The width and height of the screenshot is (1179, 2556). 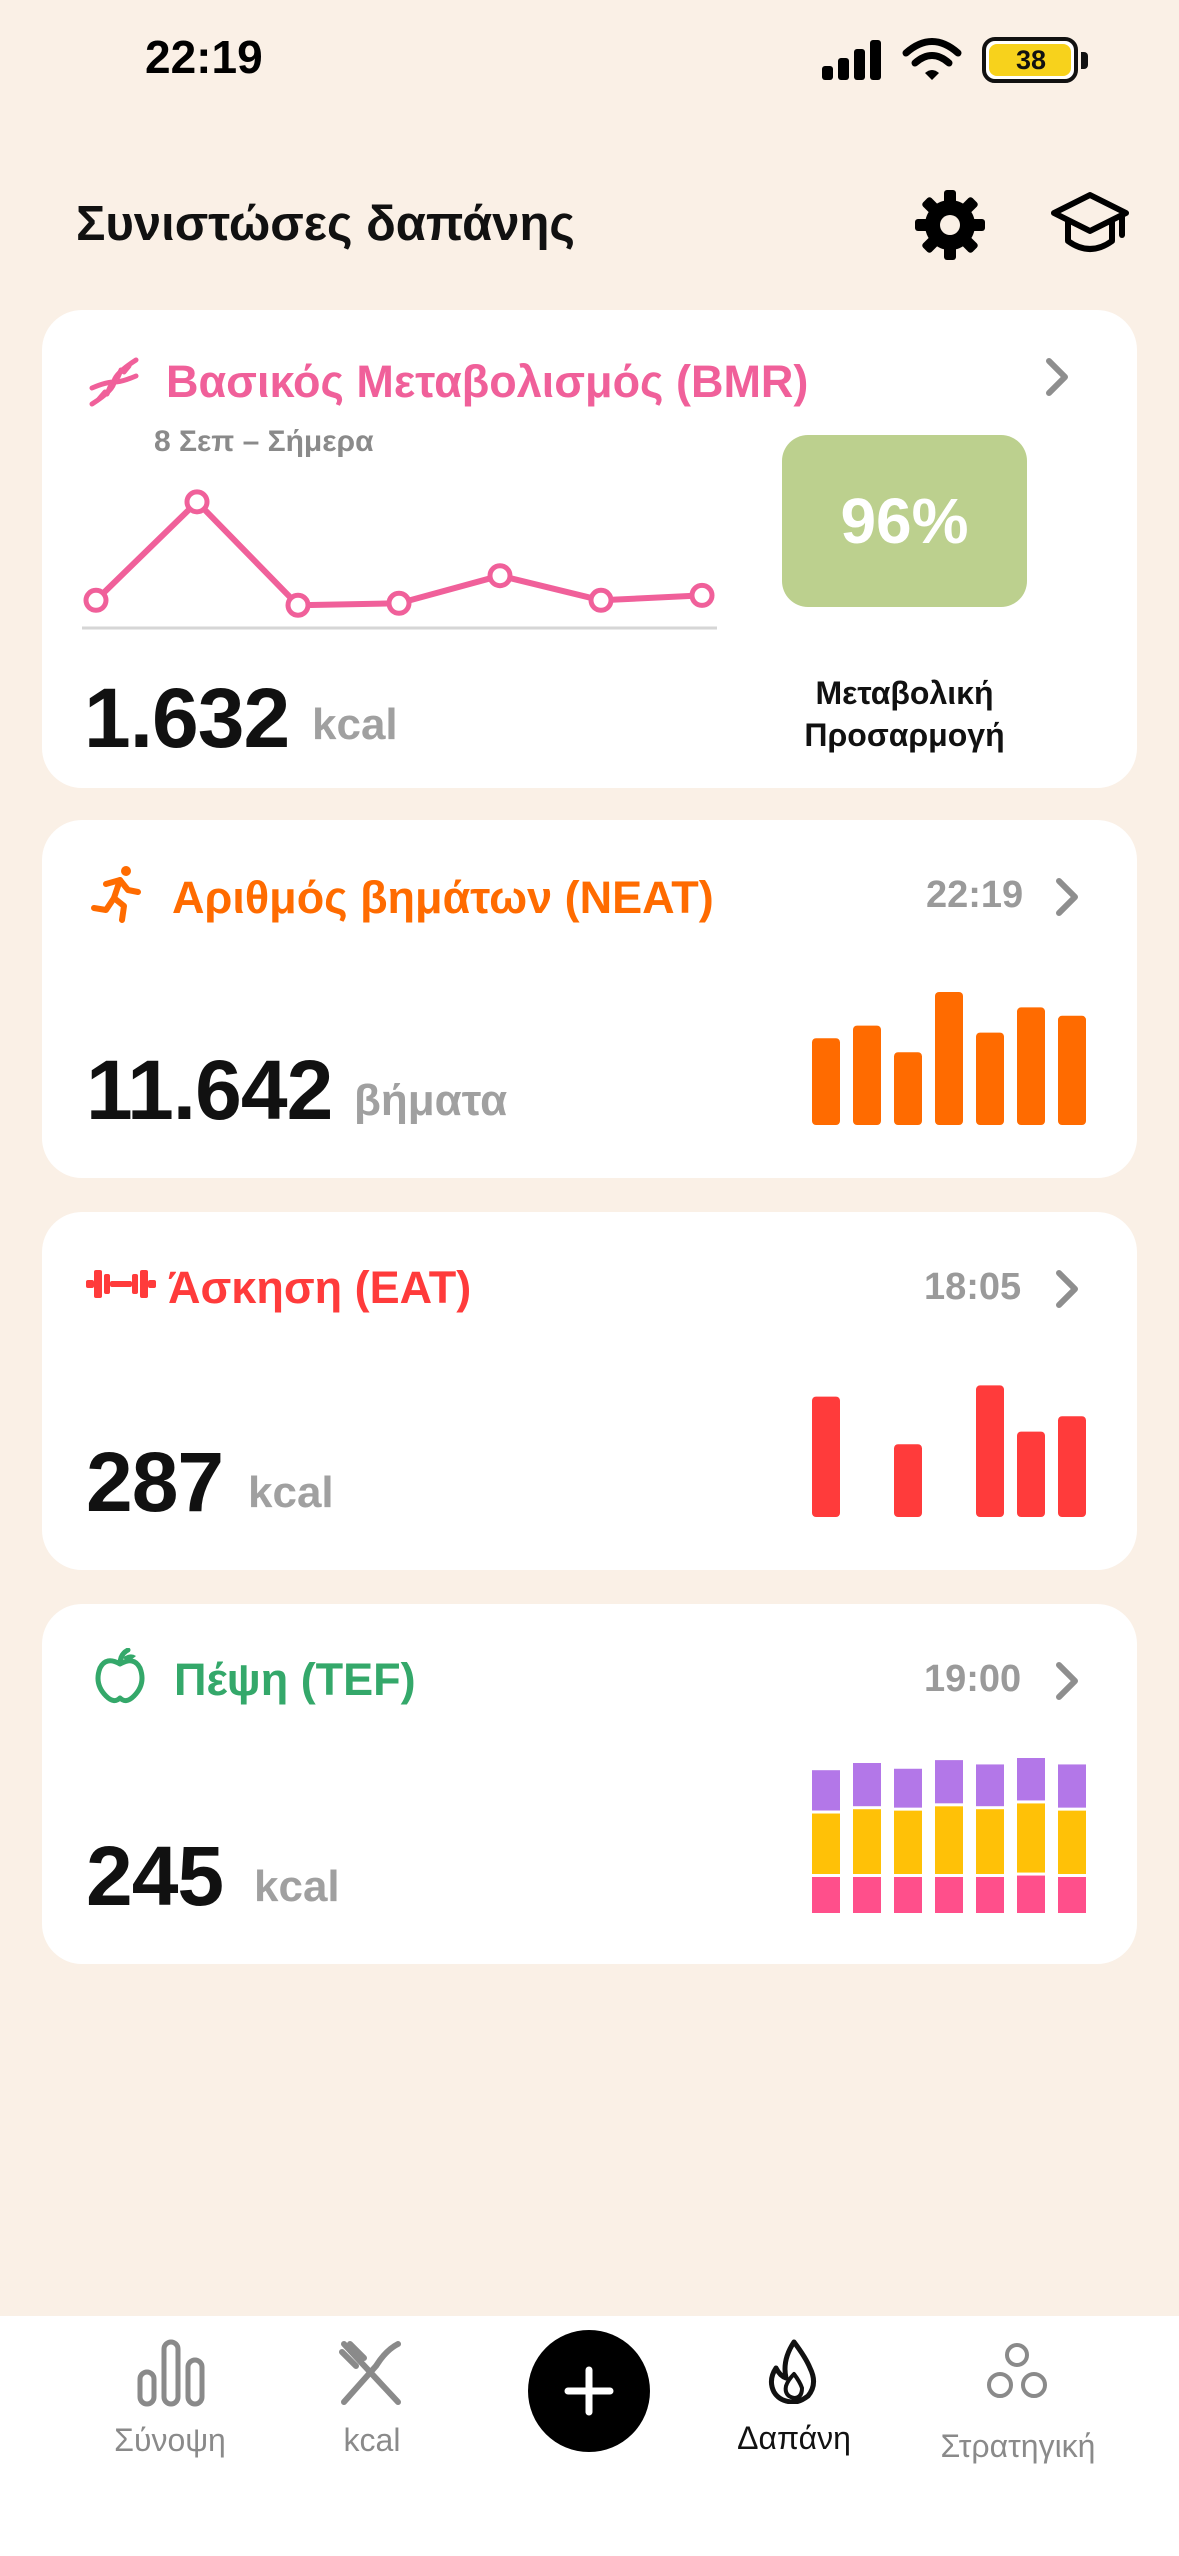 What do you see at coordinates (904, 521) in the screenshot?
I see `metabolic-adaptation-badge: 96%` at bounding box center [904, 521].